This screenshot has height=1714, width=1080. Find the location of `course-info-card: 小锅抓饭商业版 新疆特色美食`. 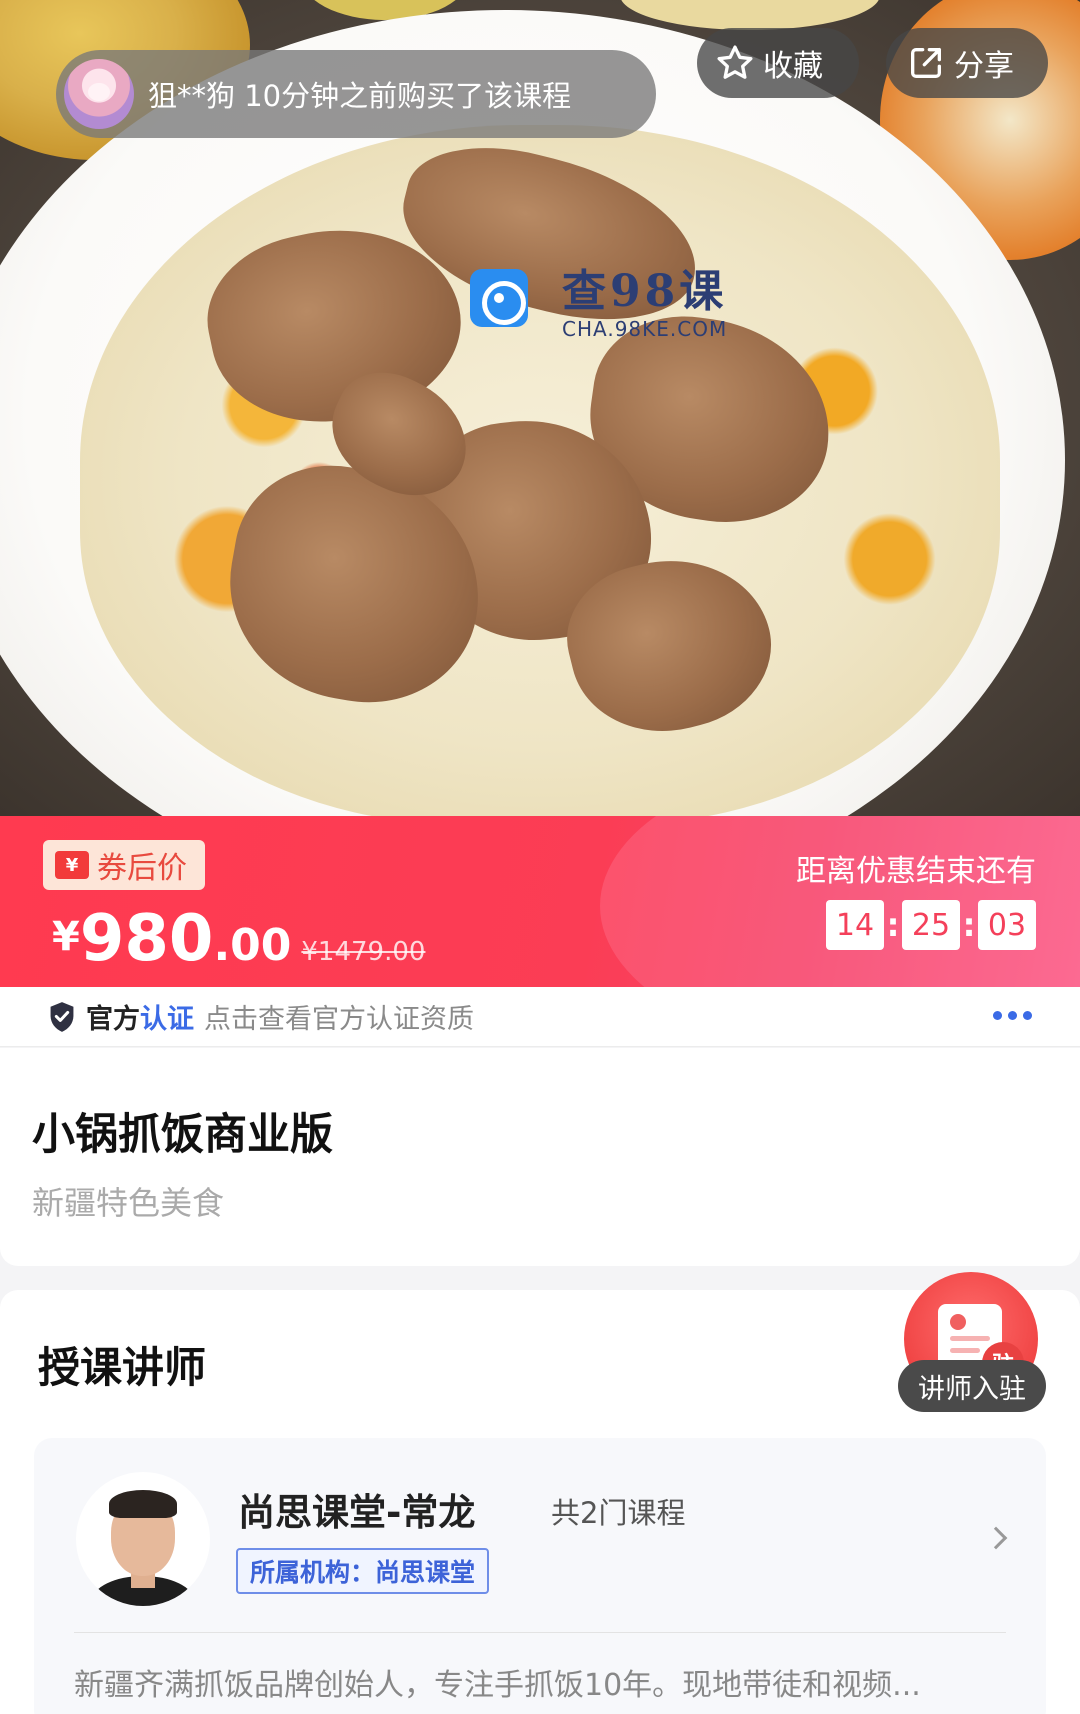

course-info-card: 小锅抓饭商业版 新疆特色美食 is located at coordinates (540, 1157).